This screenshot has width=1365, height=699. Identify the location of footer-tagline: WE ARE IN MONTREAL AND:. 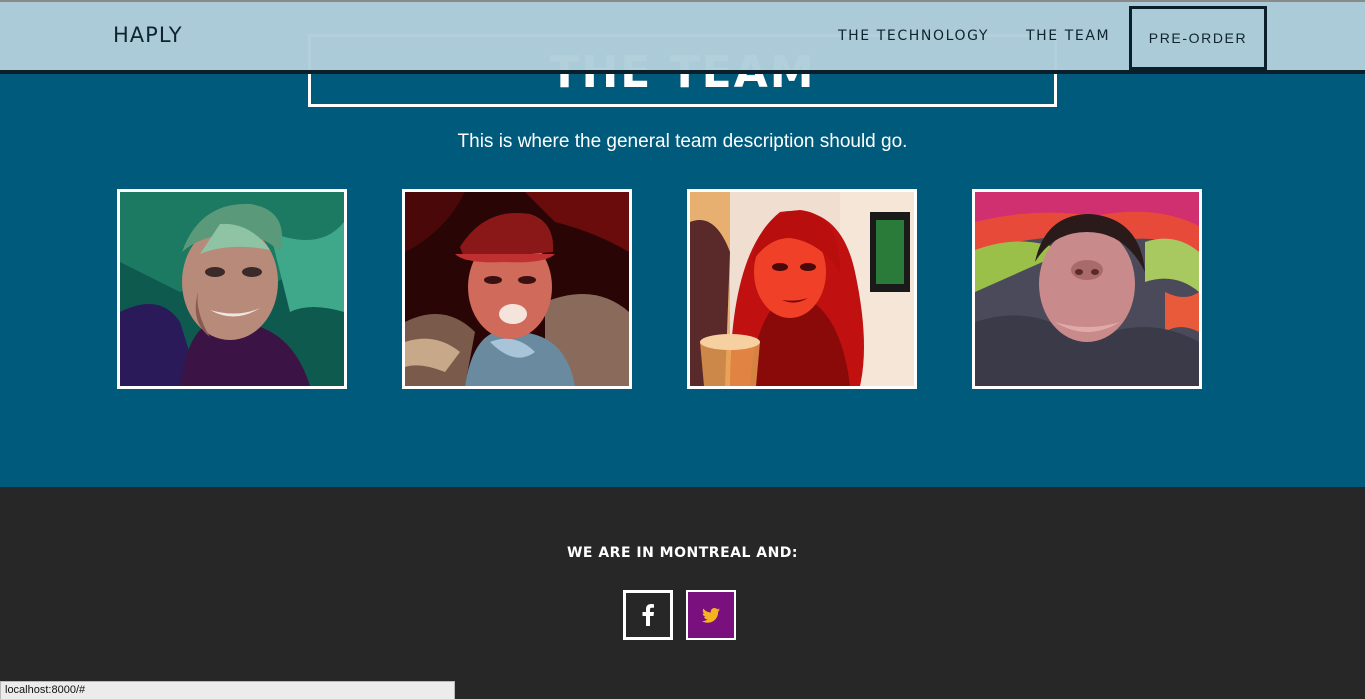
(682, 553).